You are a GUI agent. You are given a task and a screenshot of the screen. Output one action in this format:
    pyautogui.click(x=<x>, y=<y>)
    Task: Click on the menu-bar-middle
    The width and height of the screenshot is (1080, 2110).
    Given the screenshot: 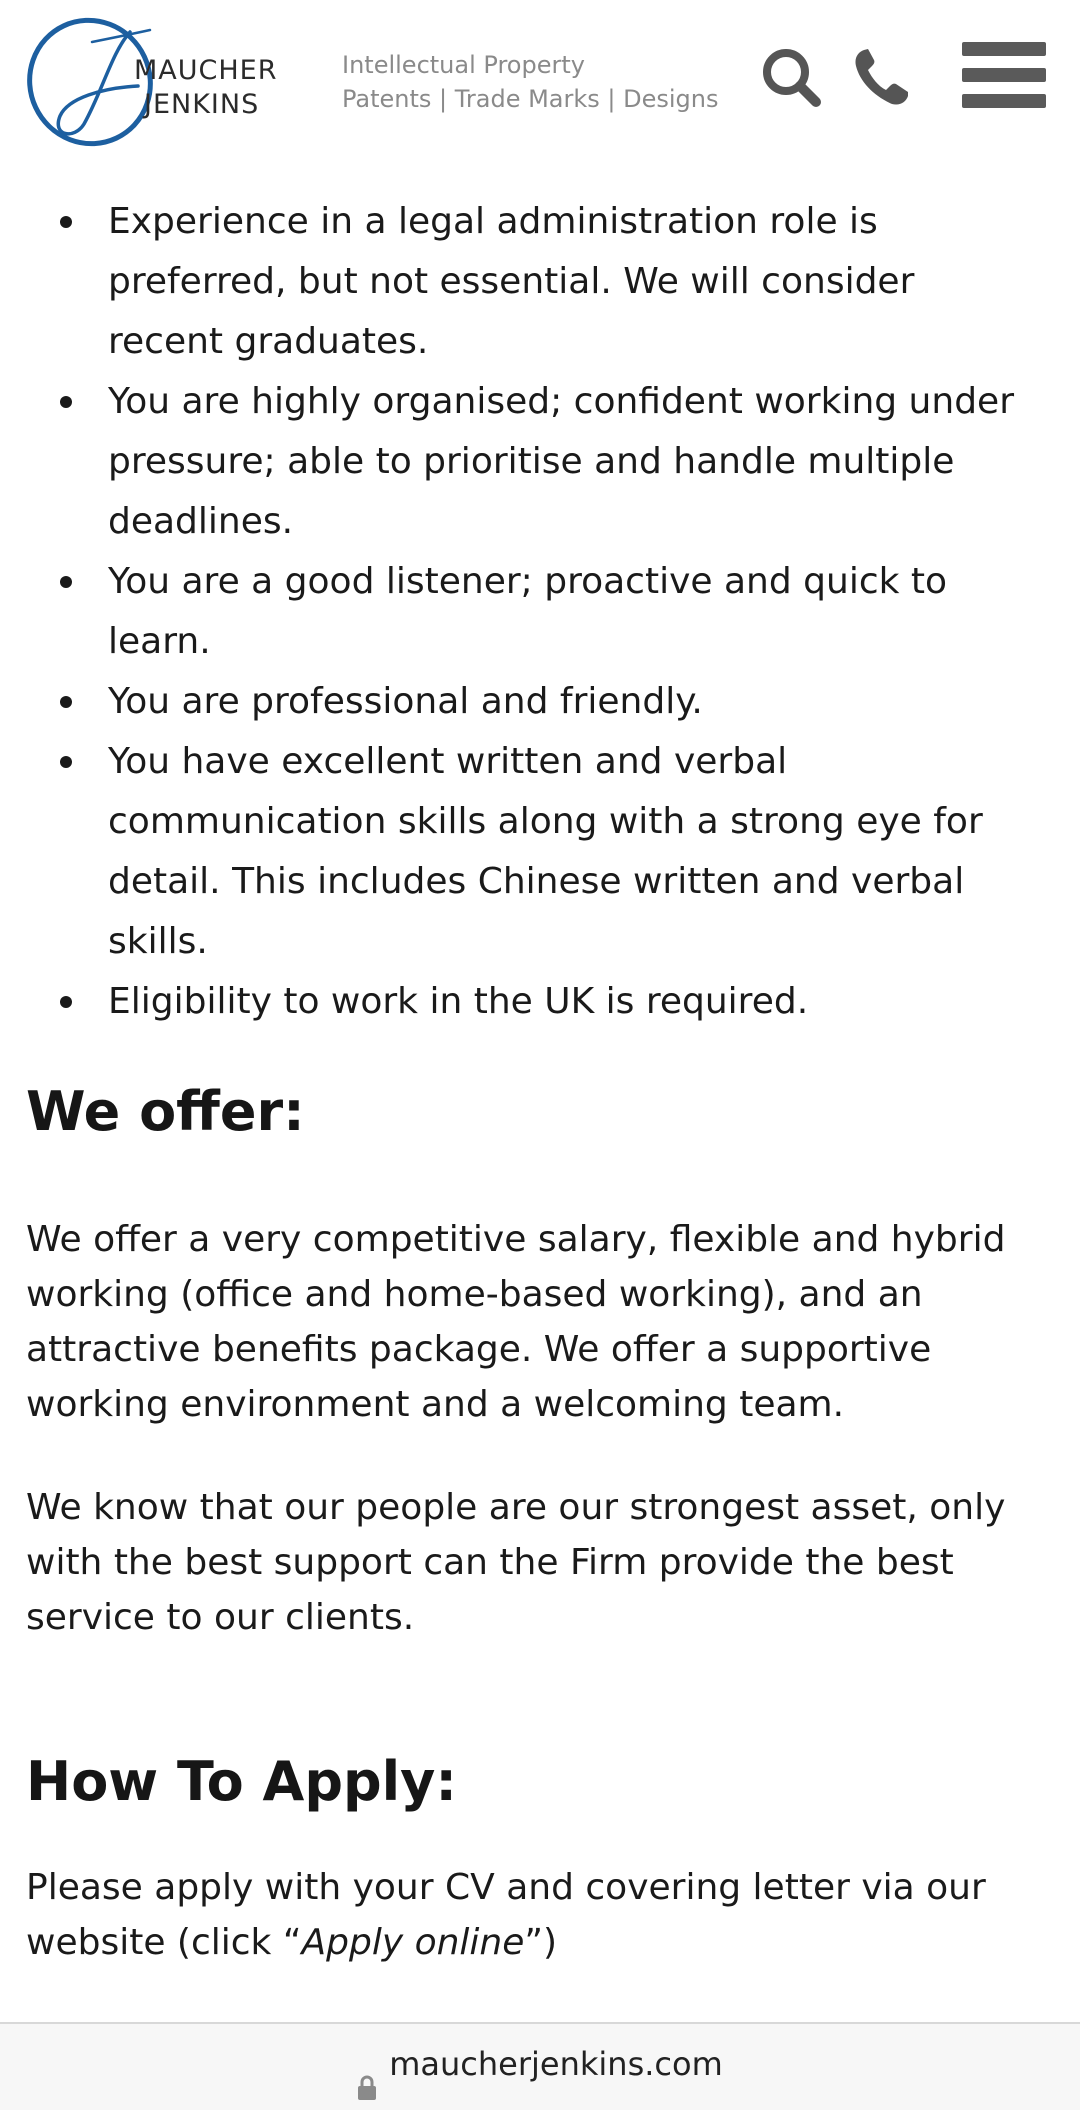 What is the action you would take?
    pyautogui.click(x=1004, y=75)
    